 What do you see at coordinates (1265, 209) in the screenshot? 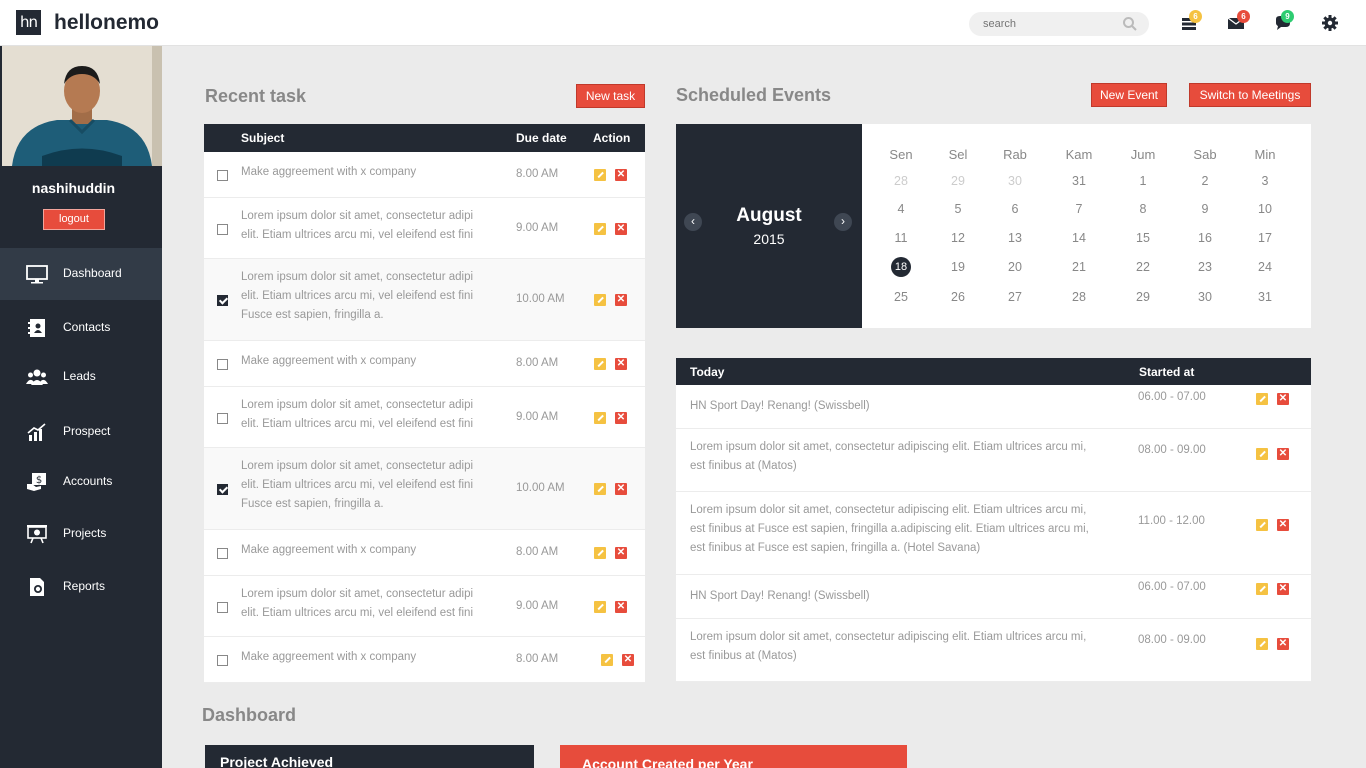
I see `calendar-day: 10` at bounding box center [1265, 209].